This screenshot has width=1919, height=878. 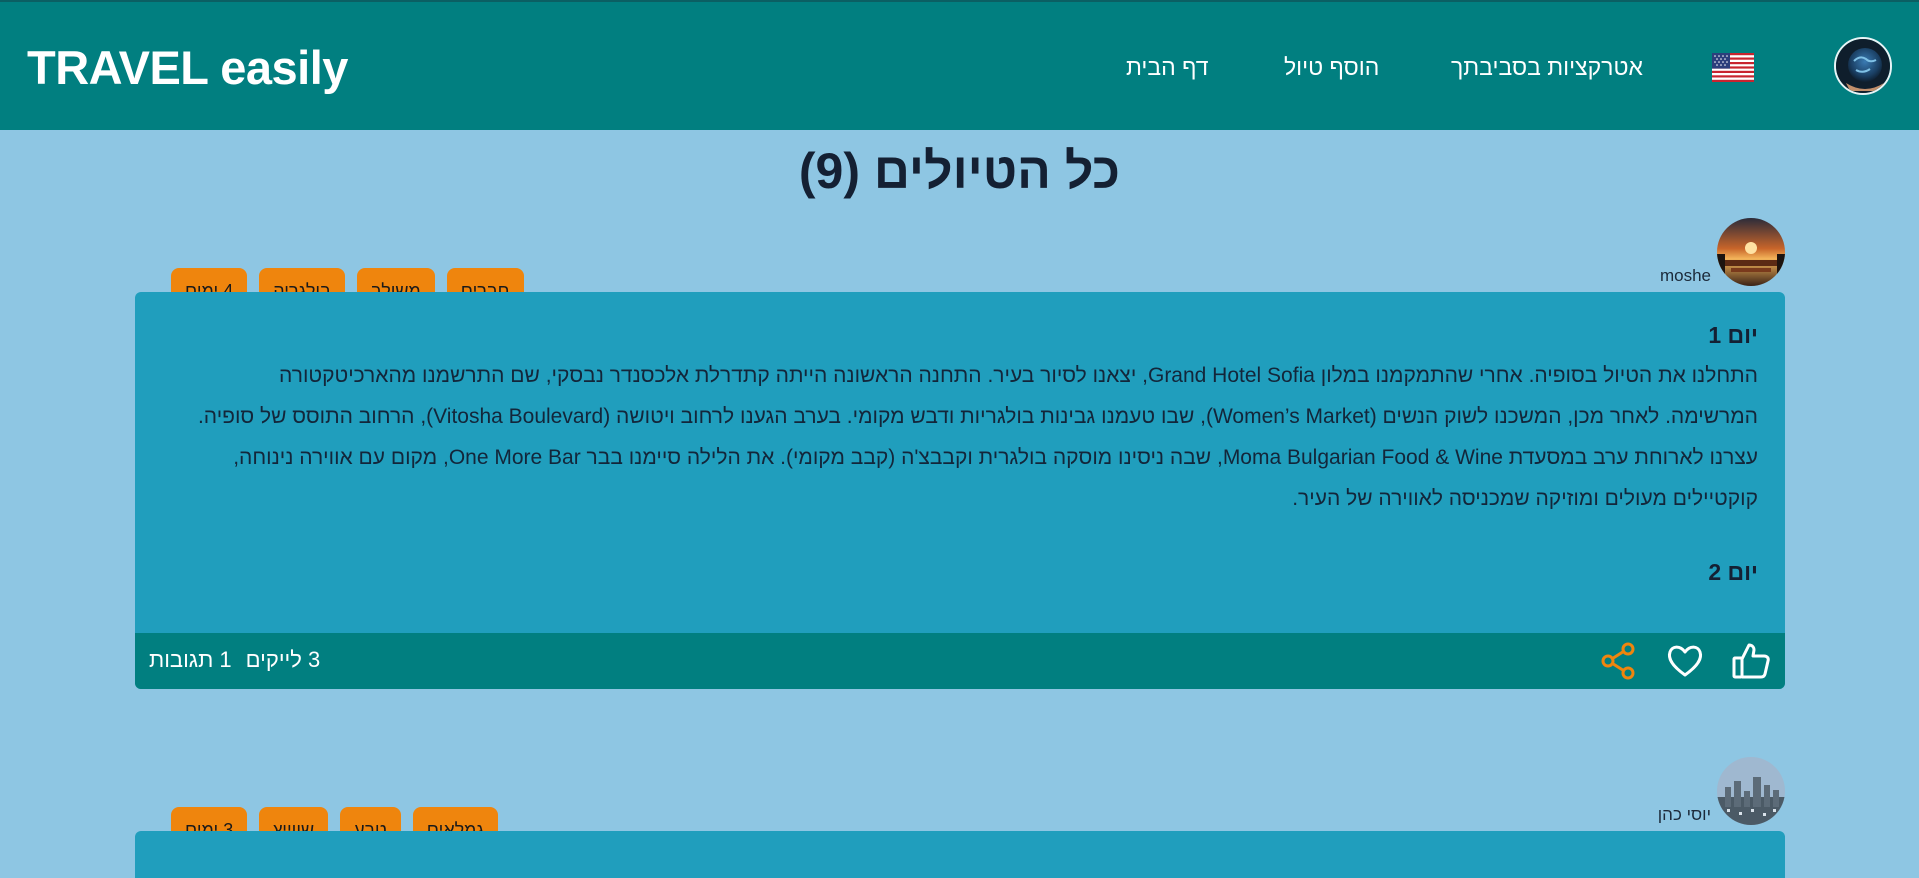 What do you see at coordinates (1547, 67) in the screenshot?
I see `nav-attractions-link: אטרקציות בסביבתך` at bounding box center [1547, 67].